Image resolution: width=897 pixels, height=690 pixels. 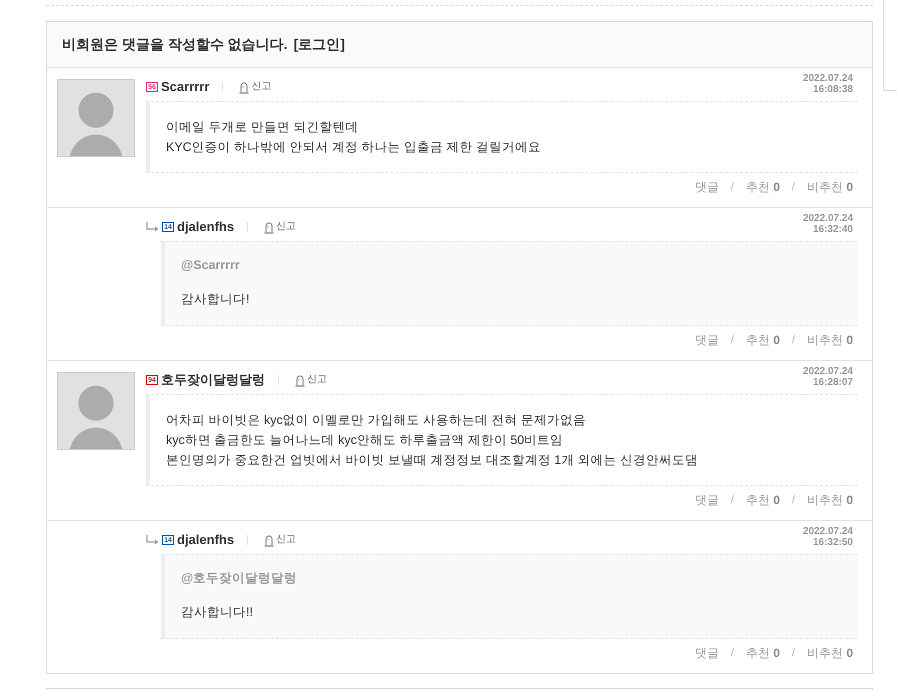 I want to click on comment-text: 본인명의가 중요한건 업빗에서 바이빗 보낼때 계정정보 대조할계정 1개 외에는 신경안써도댐, so click(x=432, y=460).